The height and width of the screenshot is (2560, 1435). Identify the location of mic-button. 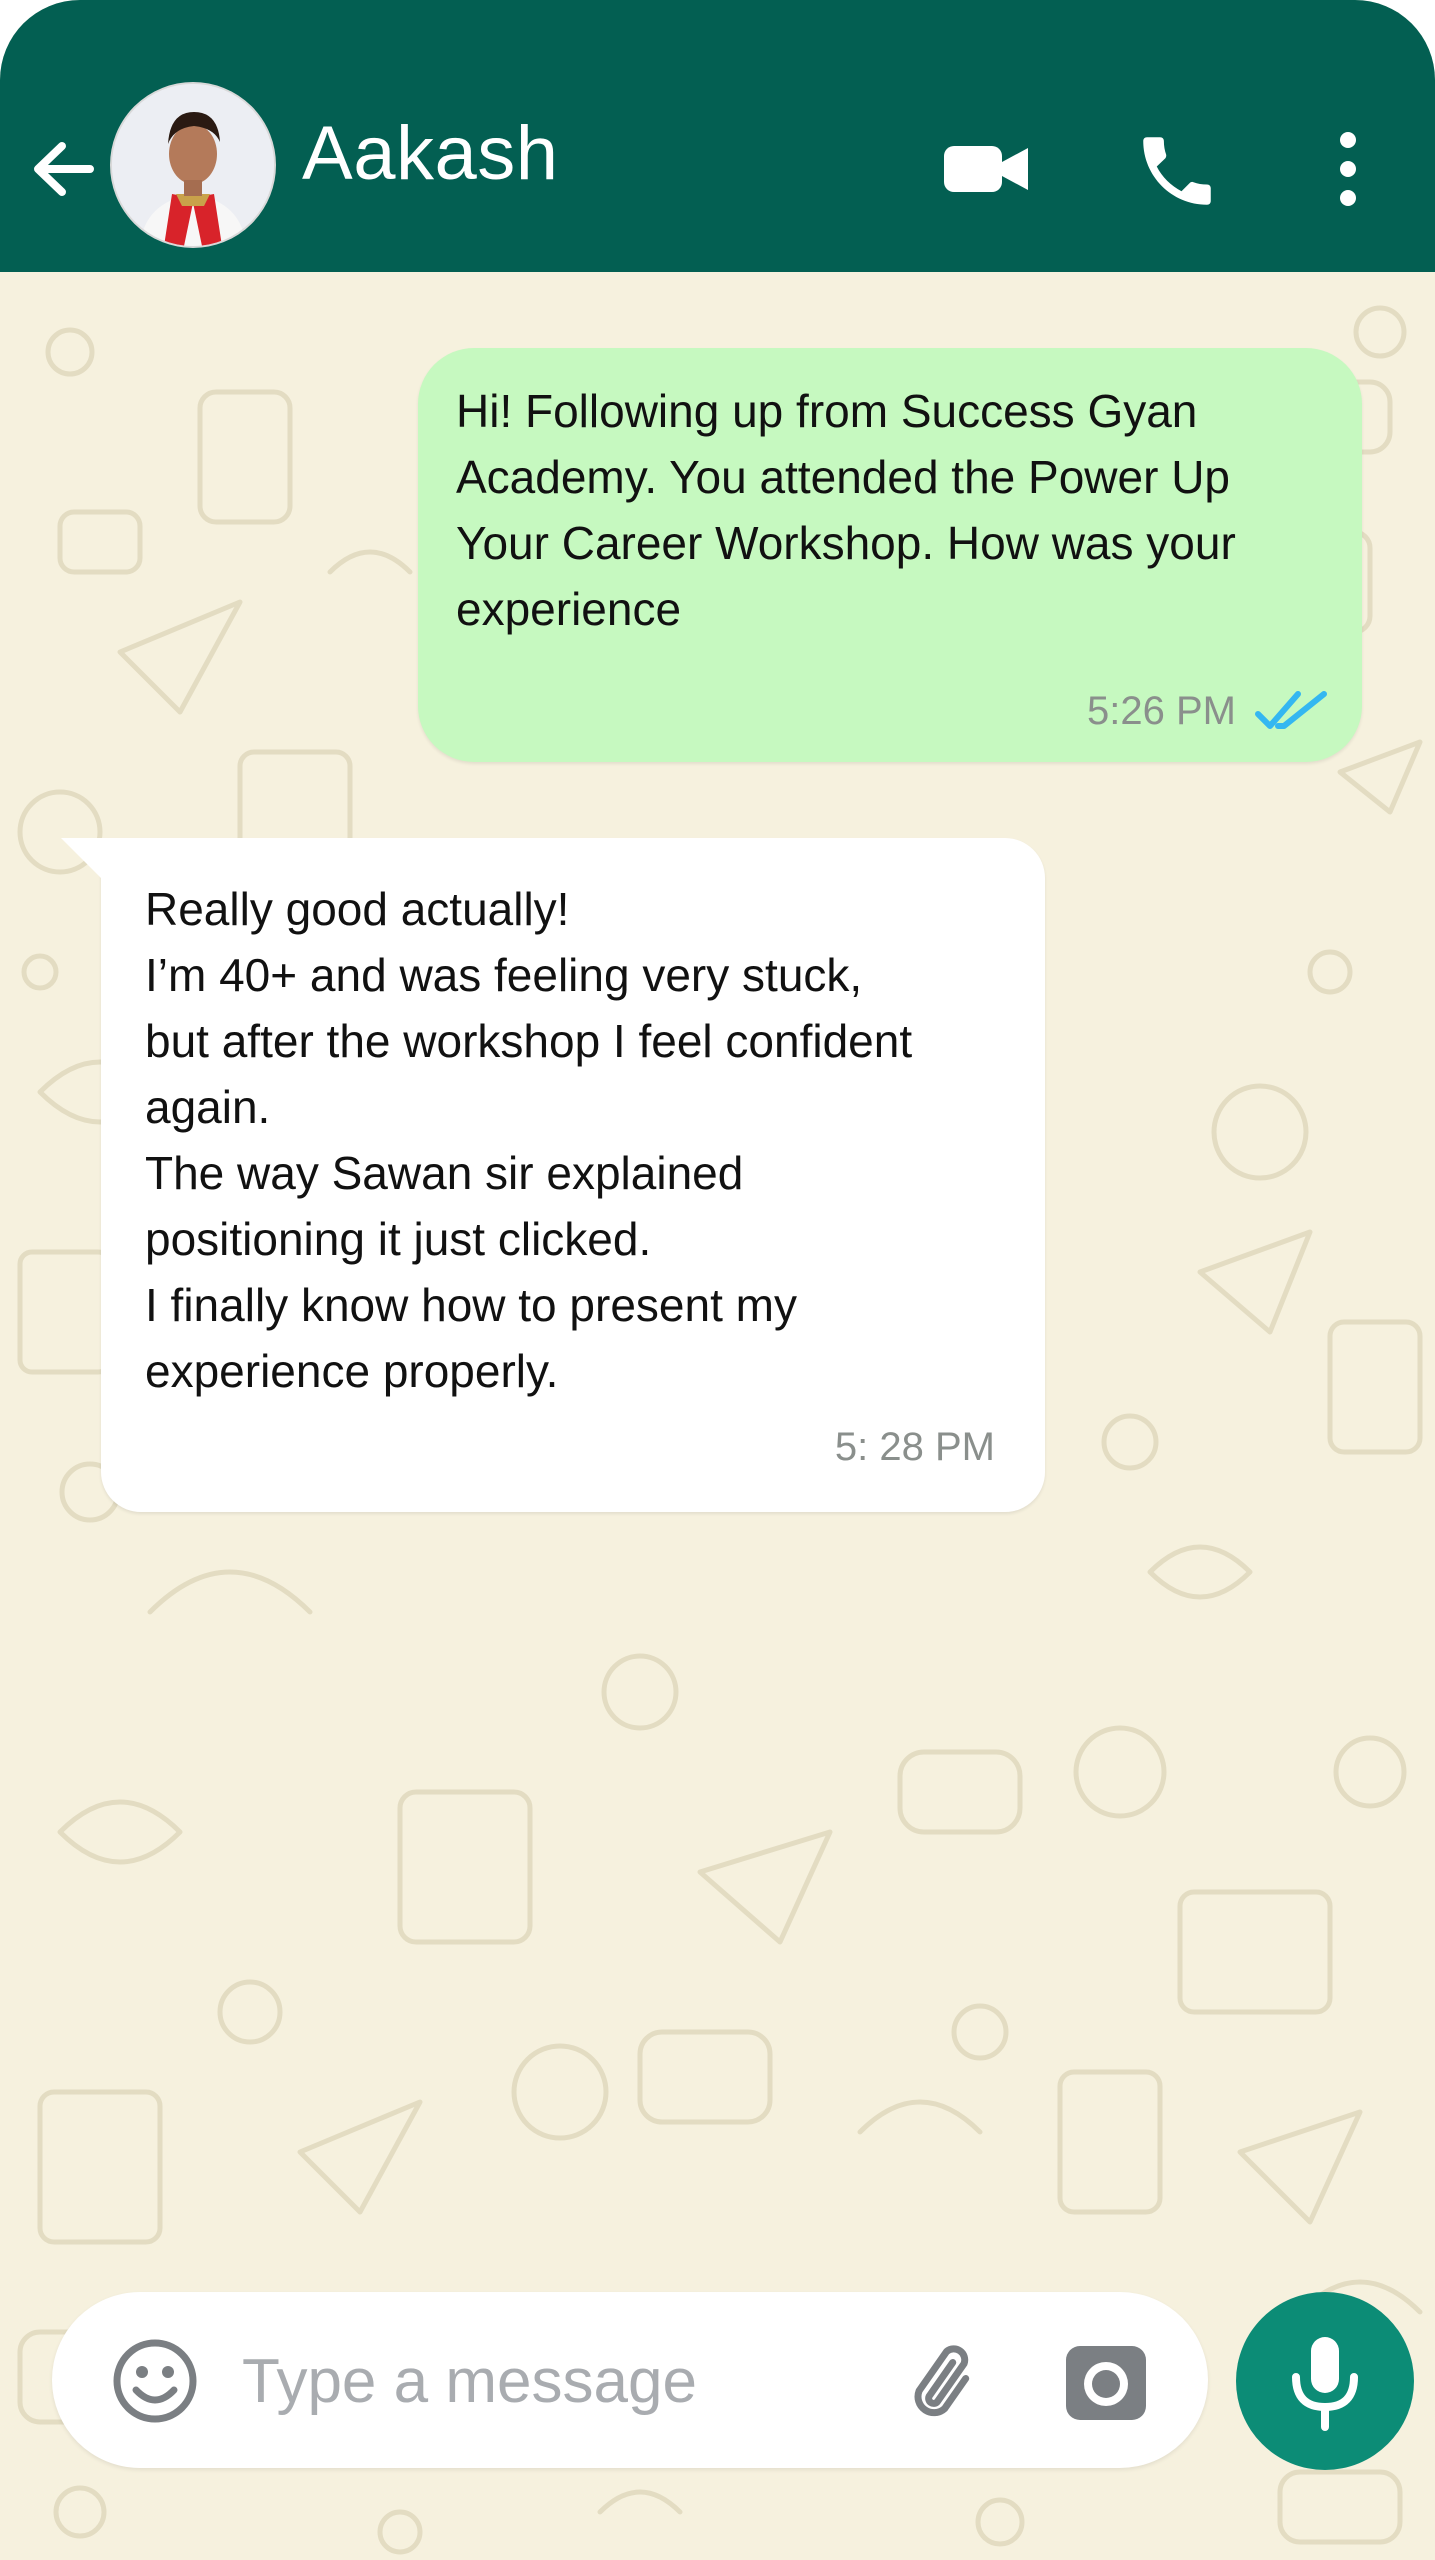
(1325, 2381).